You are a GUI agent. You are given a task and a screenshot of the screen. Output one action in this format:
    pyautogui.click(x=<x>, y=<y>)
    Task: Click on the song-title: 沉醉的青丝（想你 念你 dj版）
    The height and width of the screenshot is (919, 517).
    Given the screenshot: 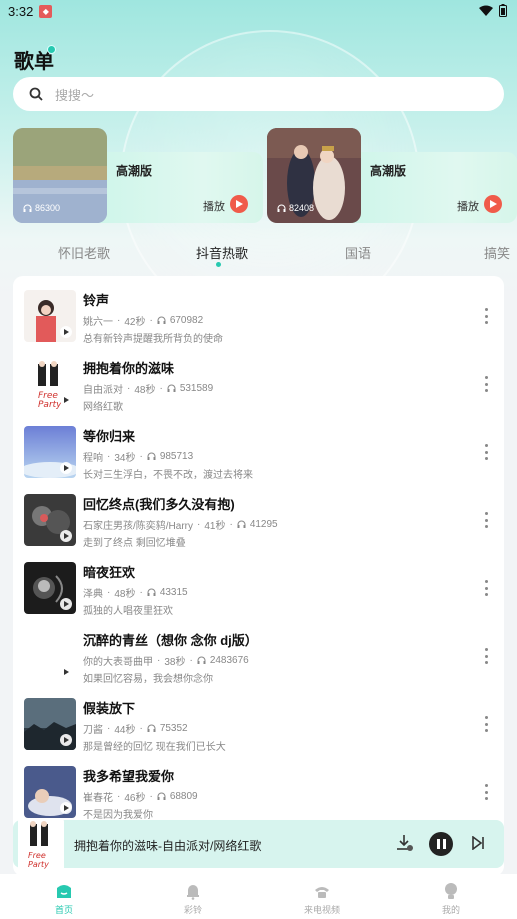 What is the action you would take?
    pyautogui.click(x=170, y=640)
    